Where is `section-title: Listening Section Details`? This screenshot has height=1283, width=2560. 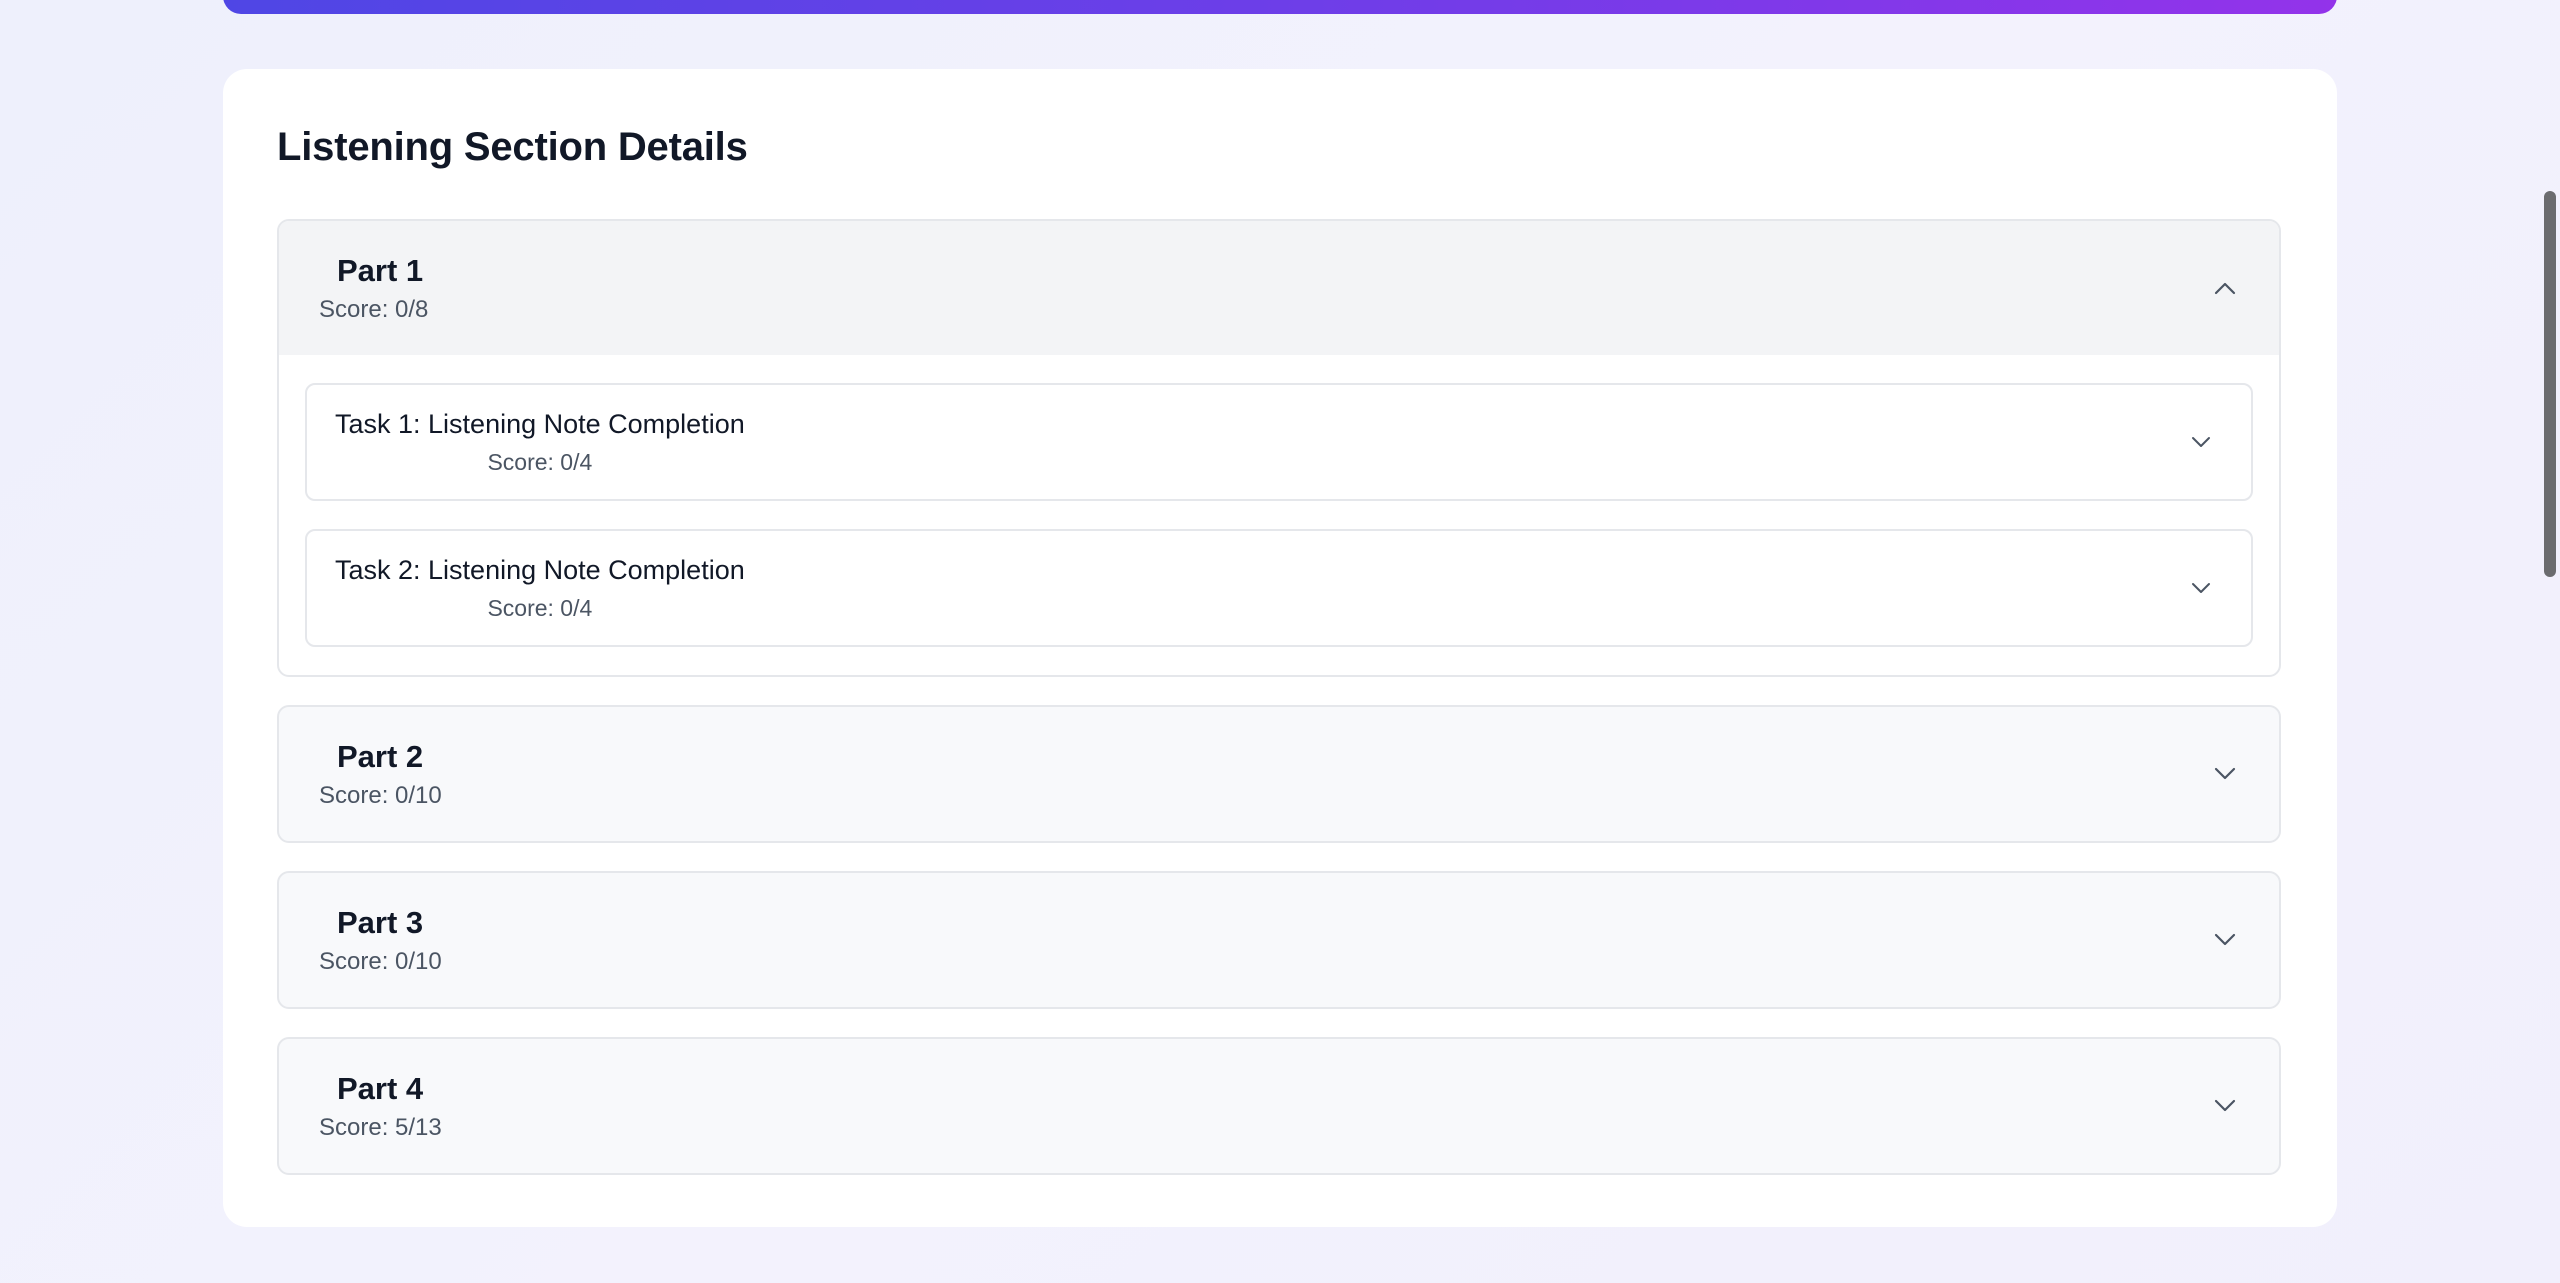
section-title: Listening Section Details is located at coordinates (512, 147).